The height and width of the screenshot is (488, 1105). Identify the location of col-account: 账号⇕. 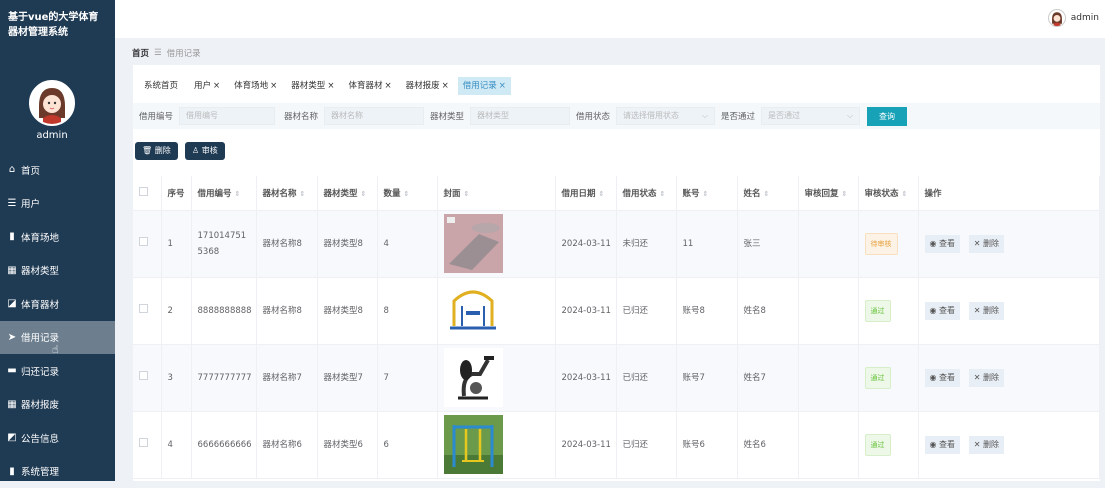
(706, 193).